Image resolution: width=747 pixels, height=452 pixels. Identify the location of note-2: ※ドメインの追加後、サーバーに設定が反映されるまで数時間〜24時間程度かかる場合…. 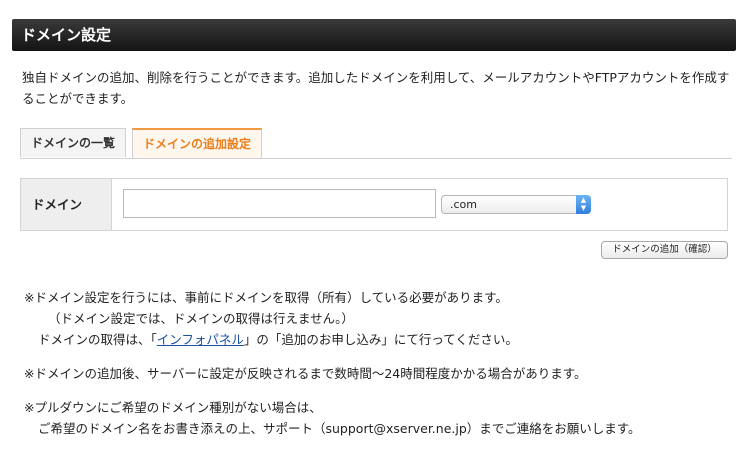
(305, 373).